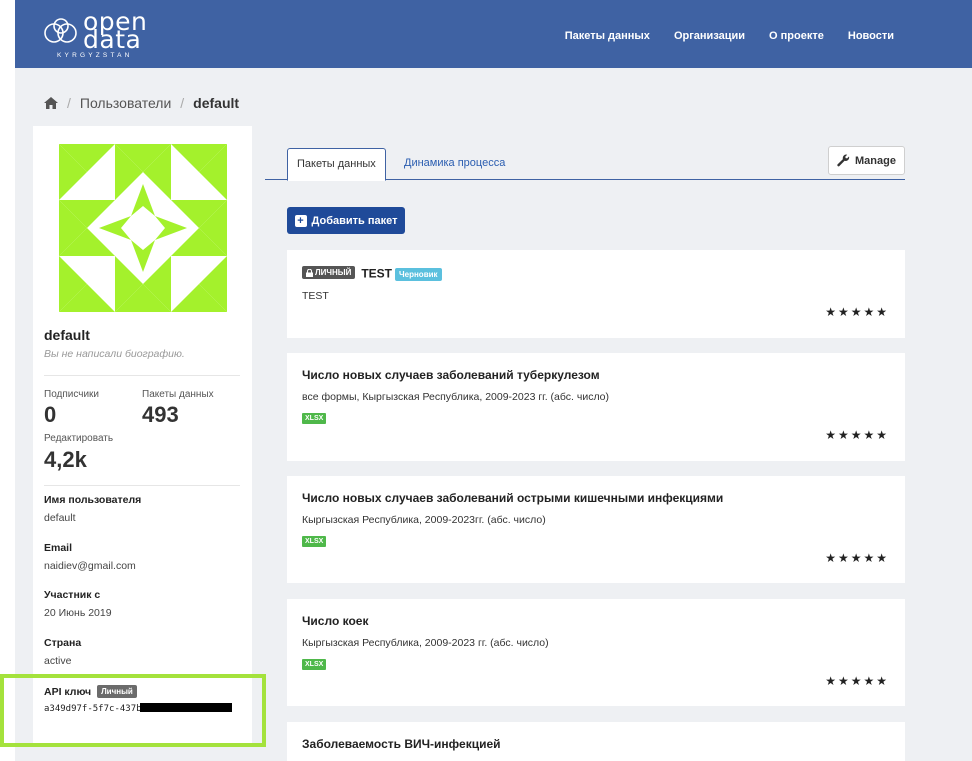  I want to click on member-since-value: 20 Июнь 2019, so click(78, 613).